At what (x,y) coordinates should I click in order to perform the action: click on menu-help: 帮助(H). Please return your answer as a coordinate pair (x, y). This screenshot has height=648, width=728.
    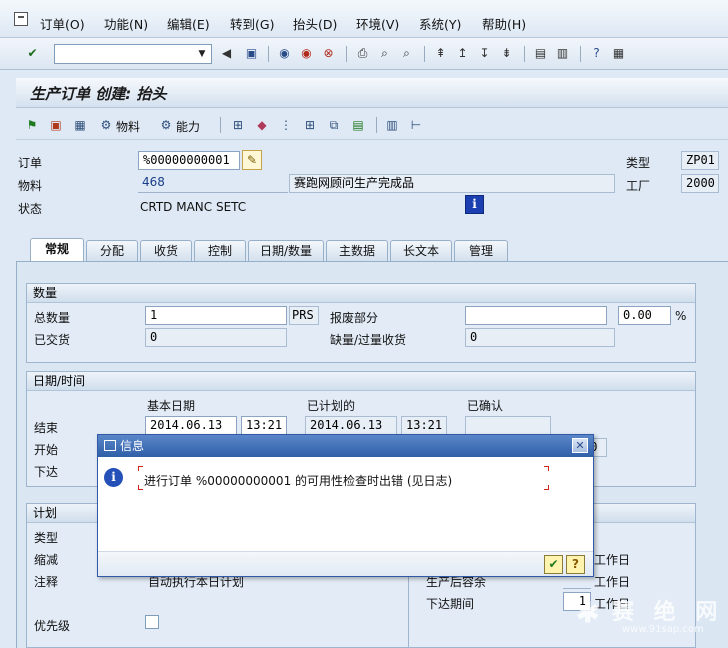
    Looking at the image, I should click on (504, 23).